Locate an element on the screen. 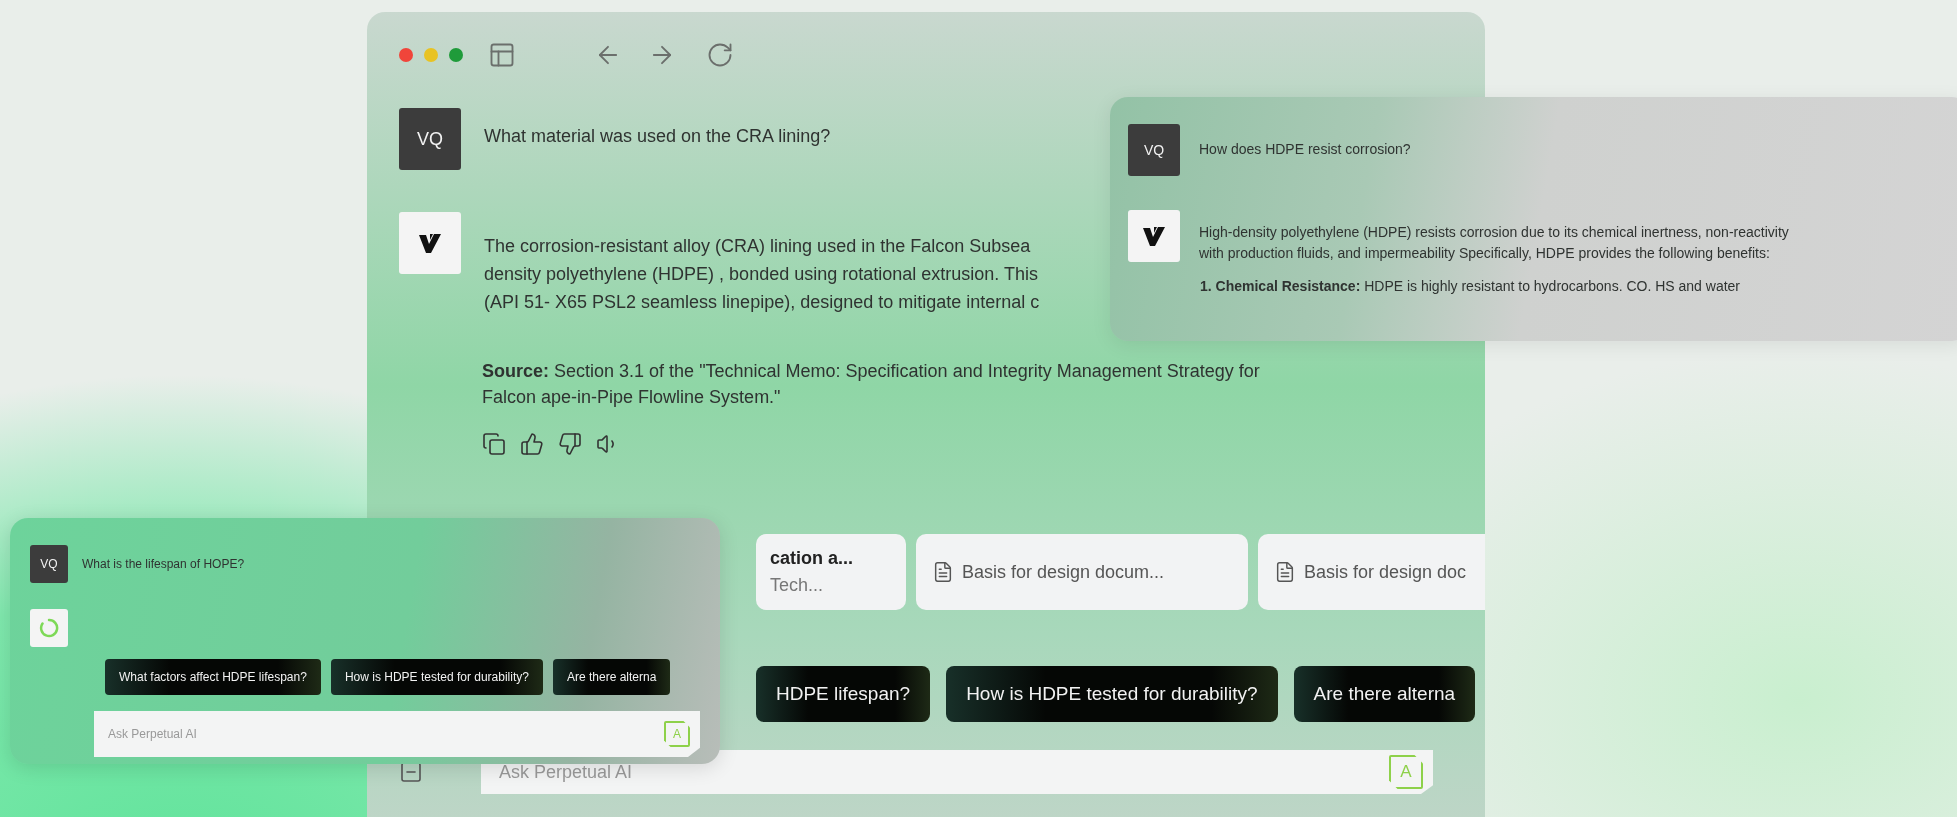  copy-icon is located at coordinates (494, 444).